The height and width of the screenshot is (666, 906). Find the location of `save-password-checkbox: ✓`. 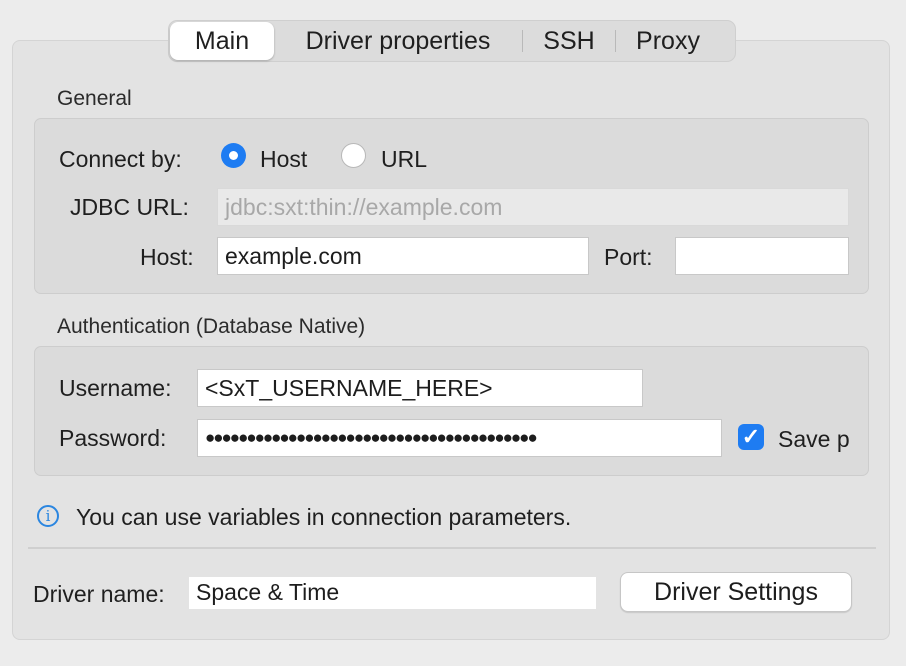

save-password-checkbox: ✓ is located at coordinates (751, 437).